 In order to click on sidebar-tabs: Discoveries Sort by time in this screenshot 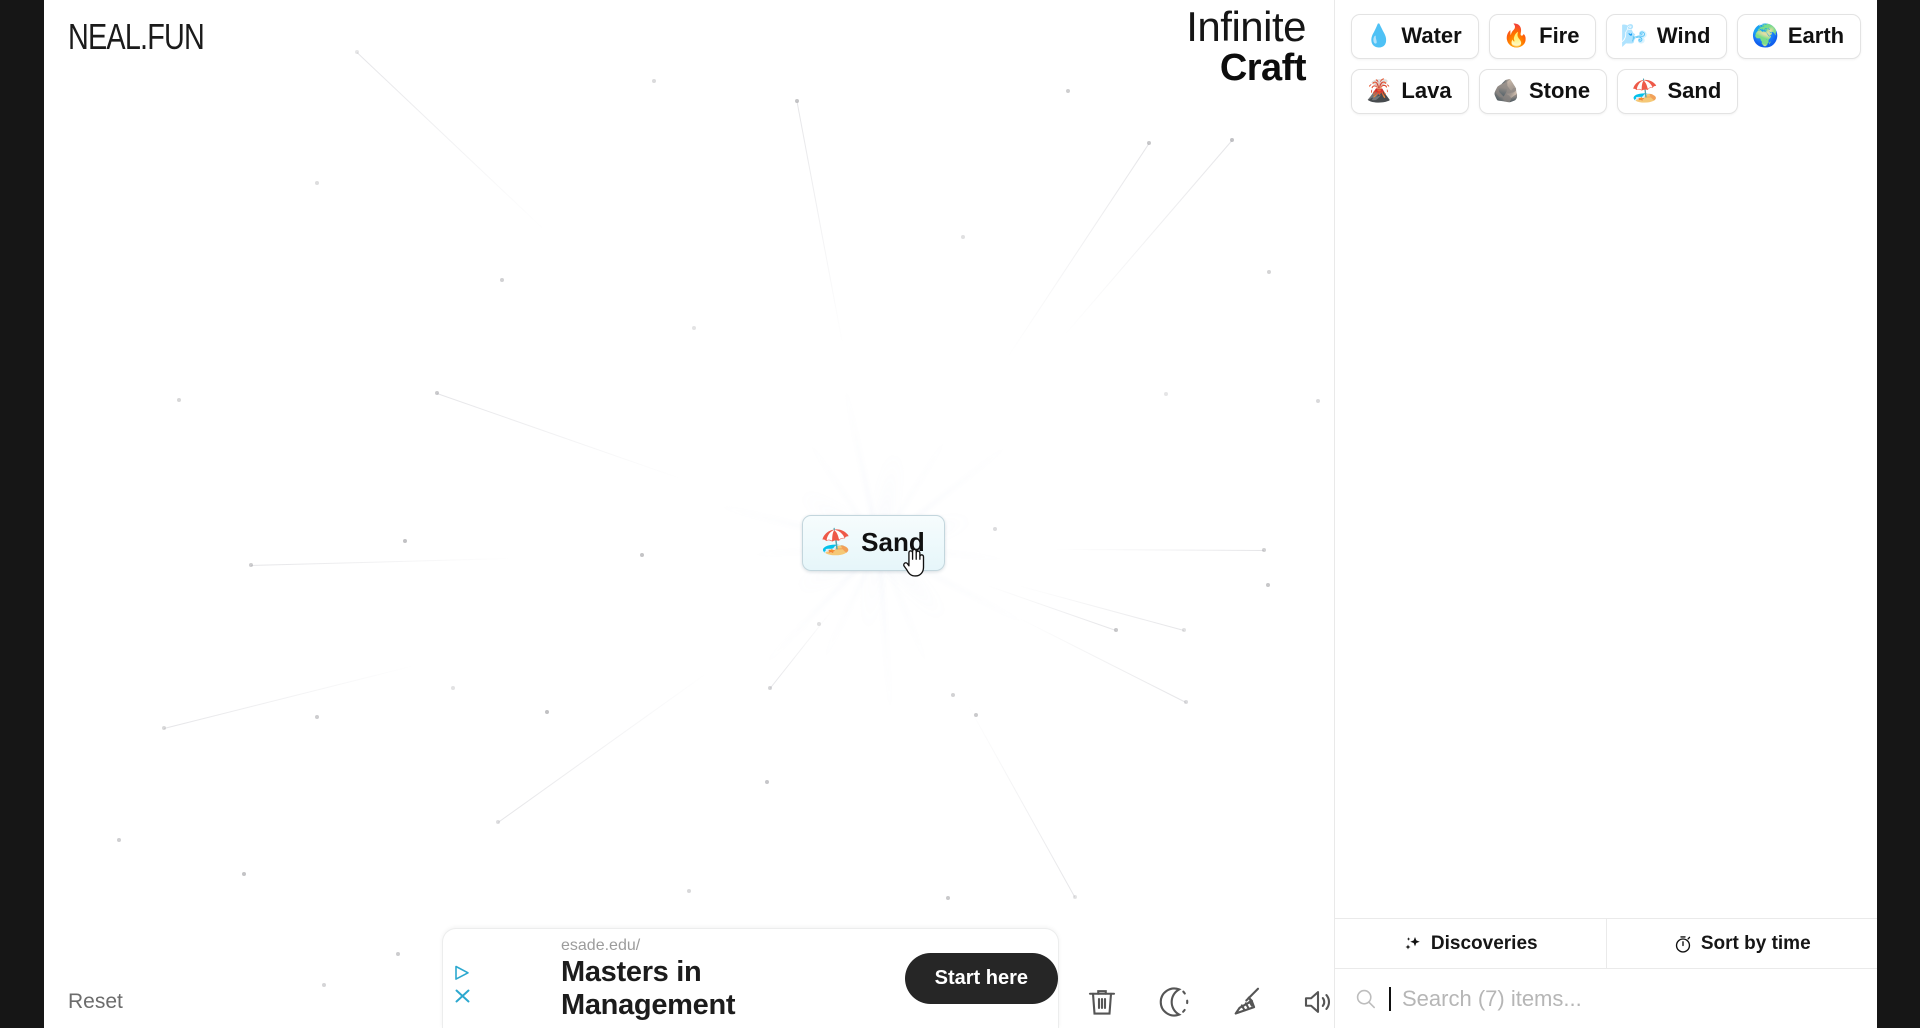, I will do `click(1606, 943)`.